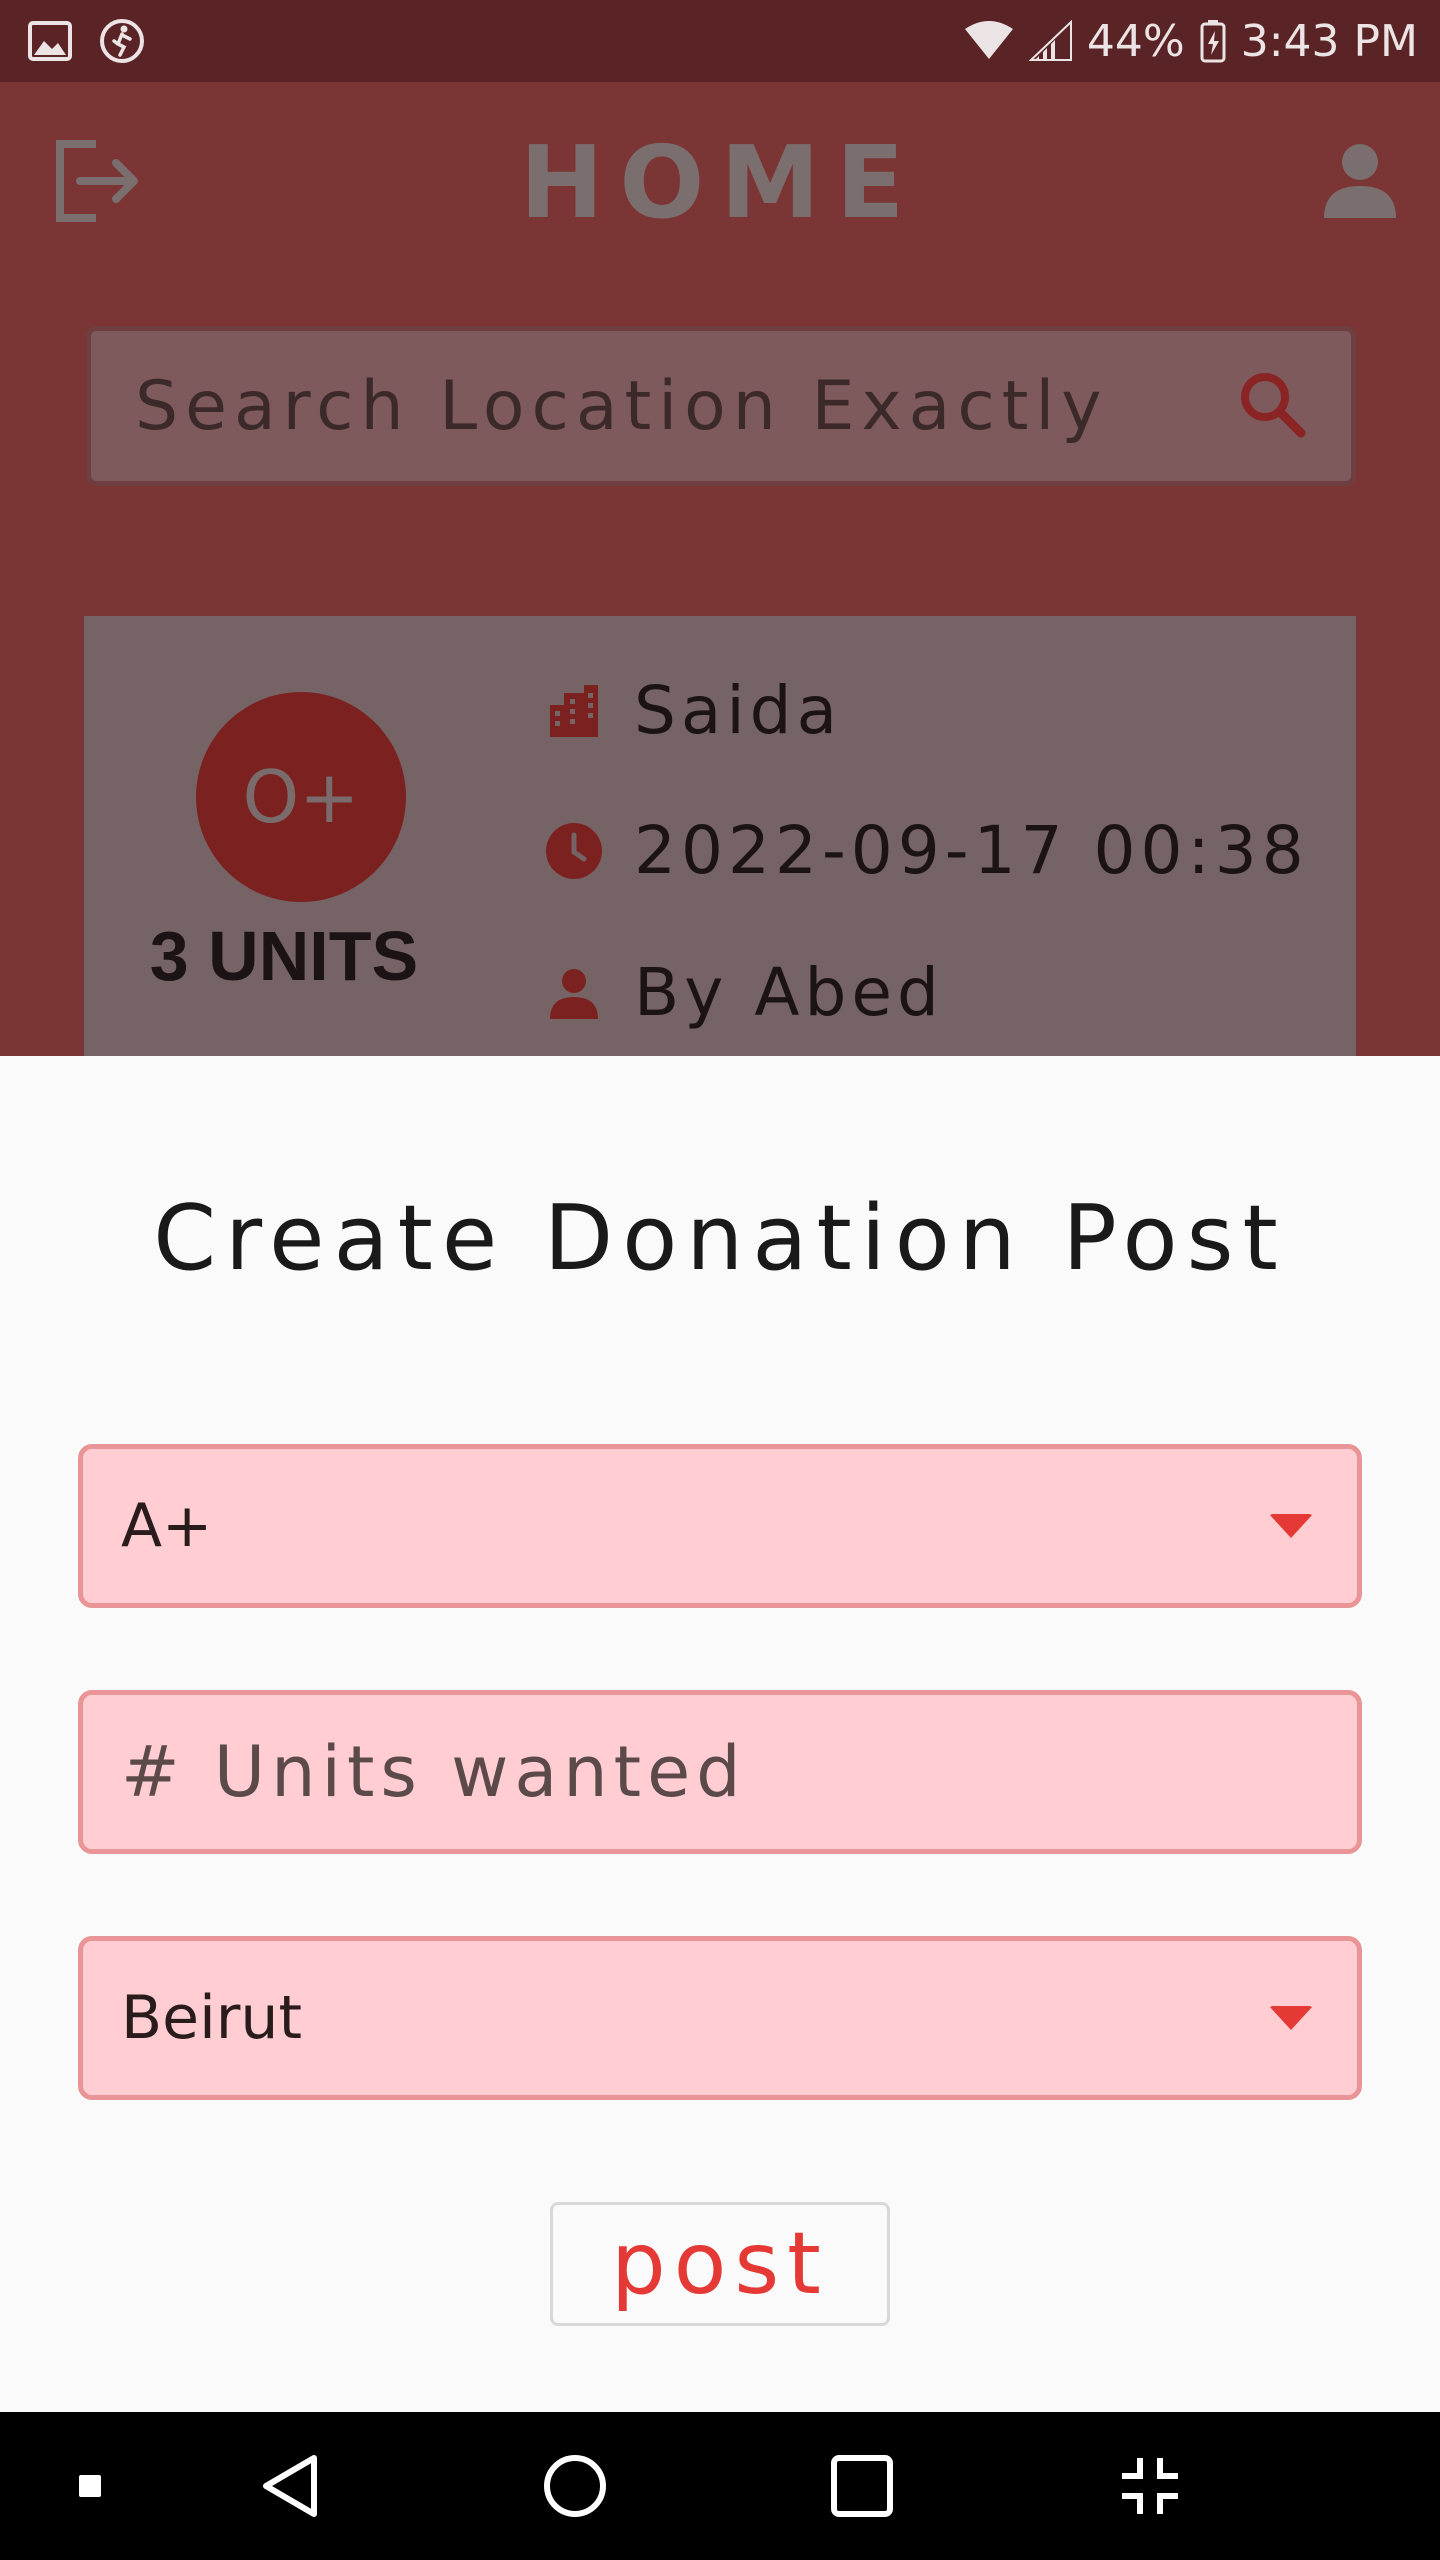 The image size is (1440, 2560). Describe the element at coordinates (622, 406) in the screenshot. I see `search-placeholder: Search Location Exactly` at that location.